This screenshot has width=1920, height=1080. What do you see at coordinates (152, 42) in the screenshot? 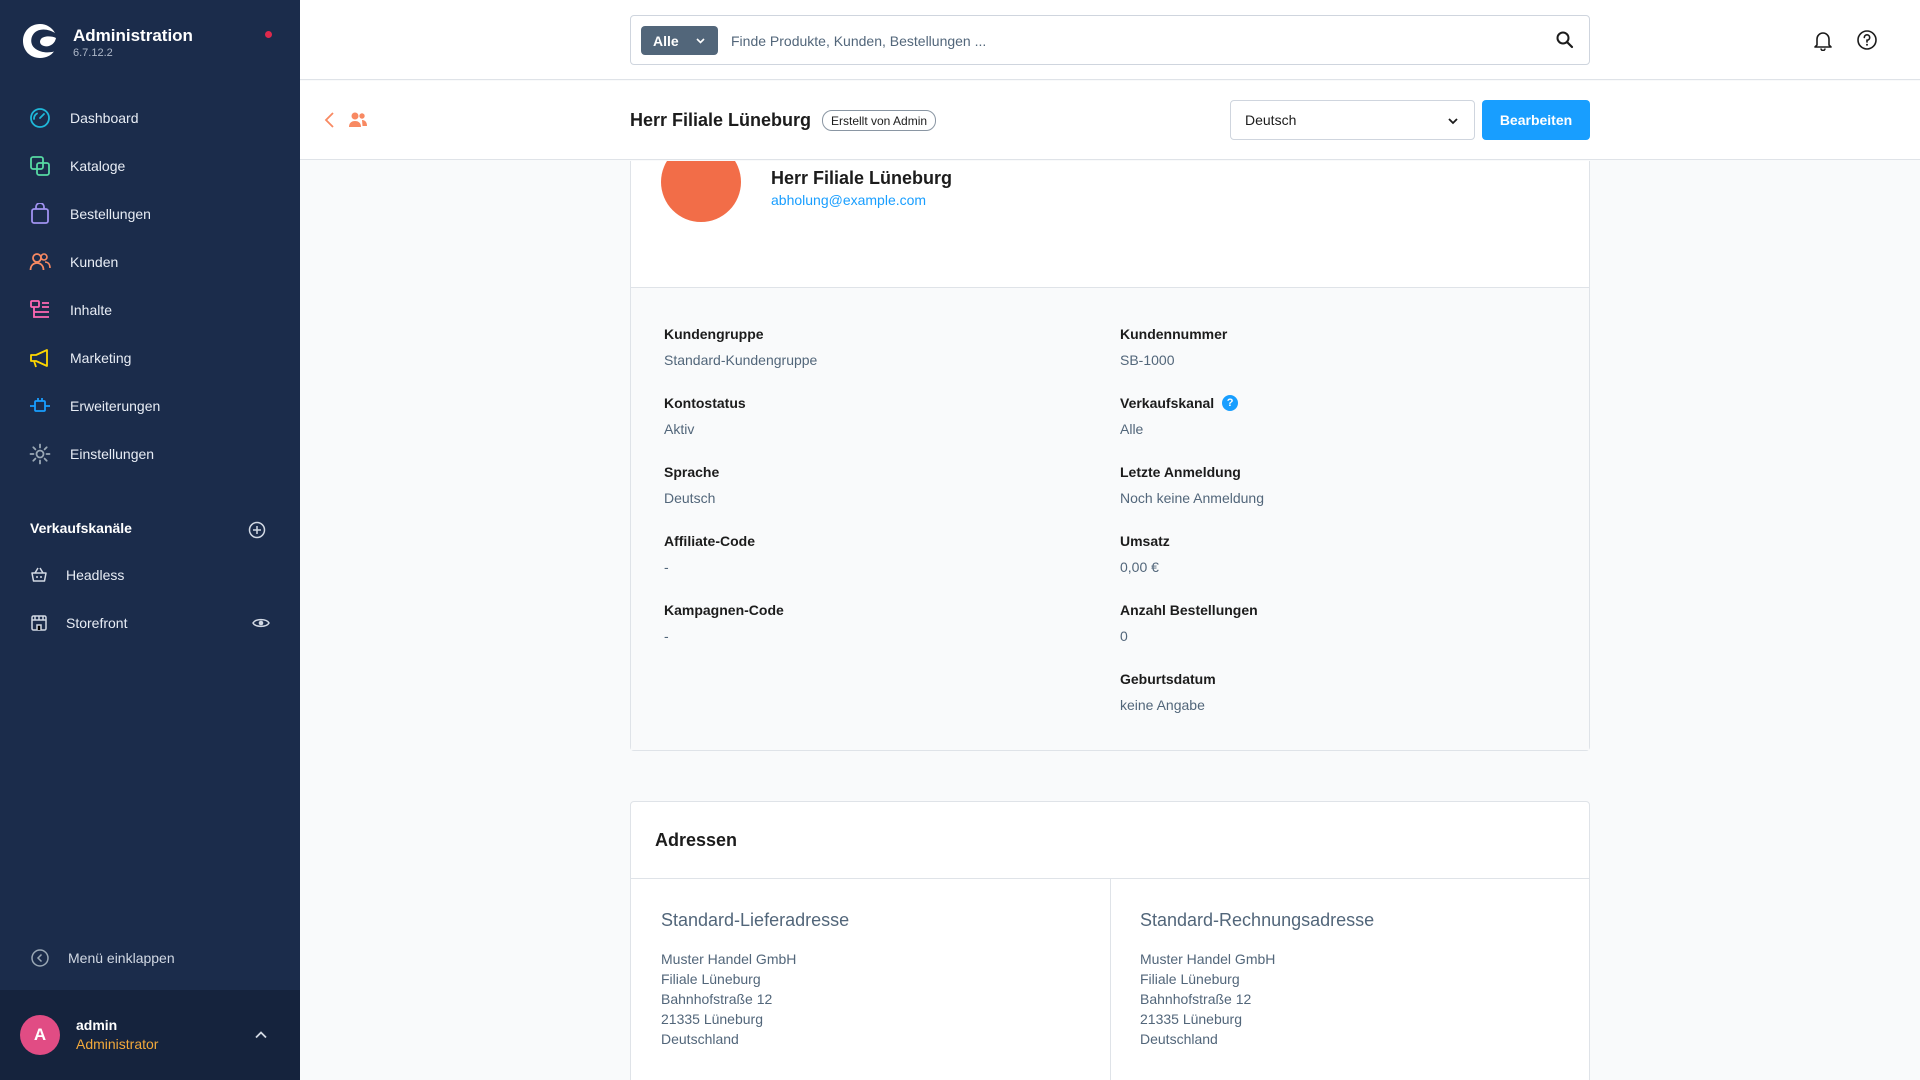
I see `brand: Administration 6.7.12.2` at bounding box center [152, 42].